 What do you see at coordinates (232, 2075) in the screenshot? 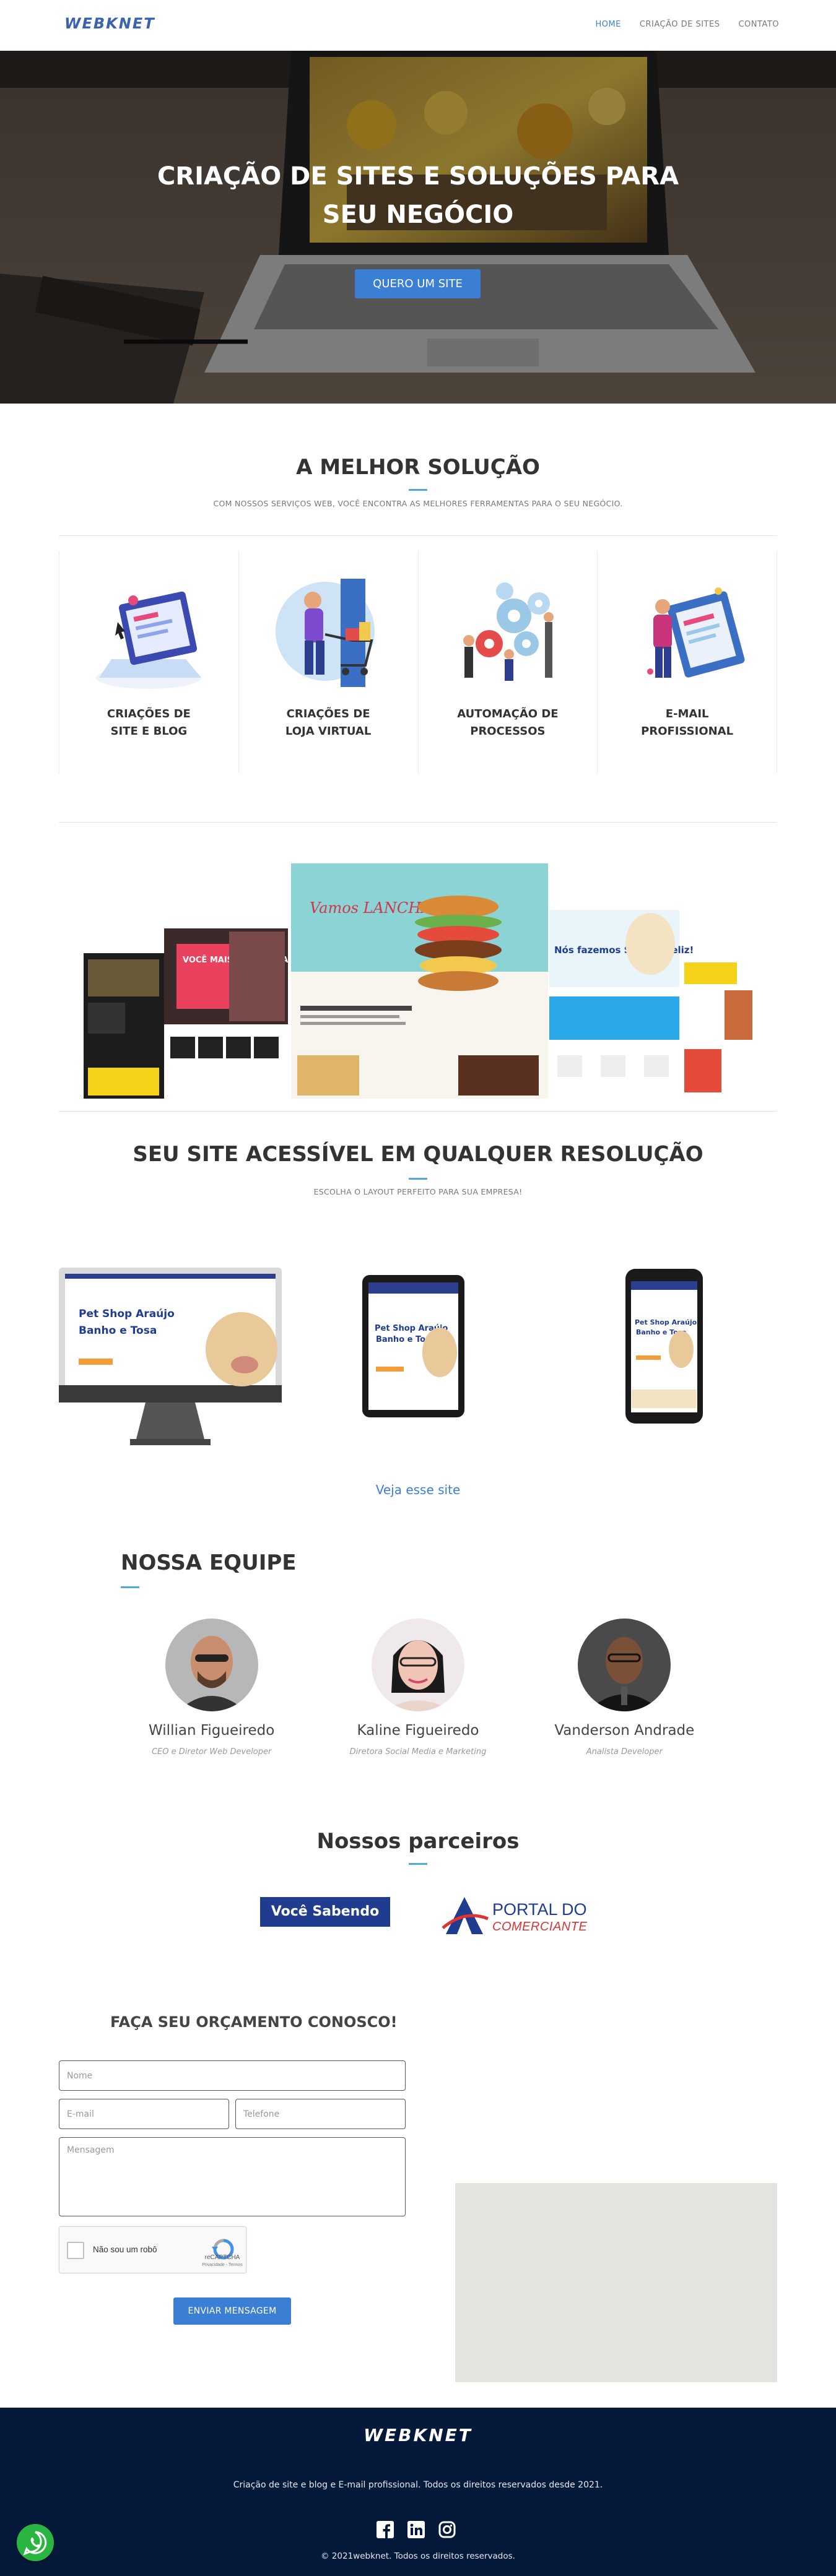
I see `name-input` at bounding box center [232, 2075].